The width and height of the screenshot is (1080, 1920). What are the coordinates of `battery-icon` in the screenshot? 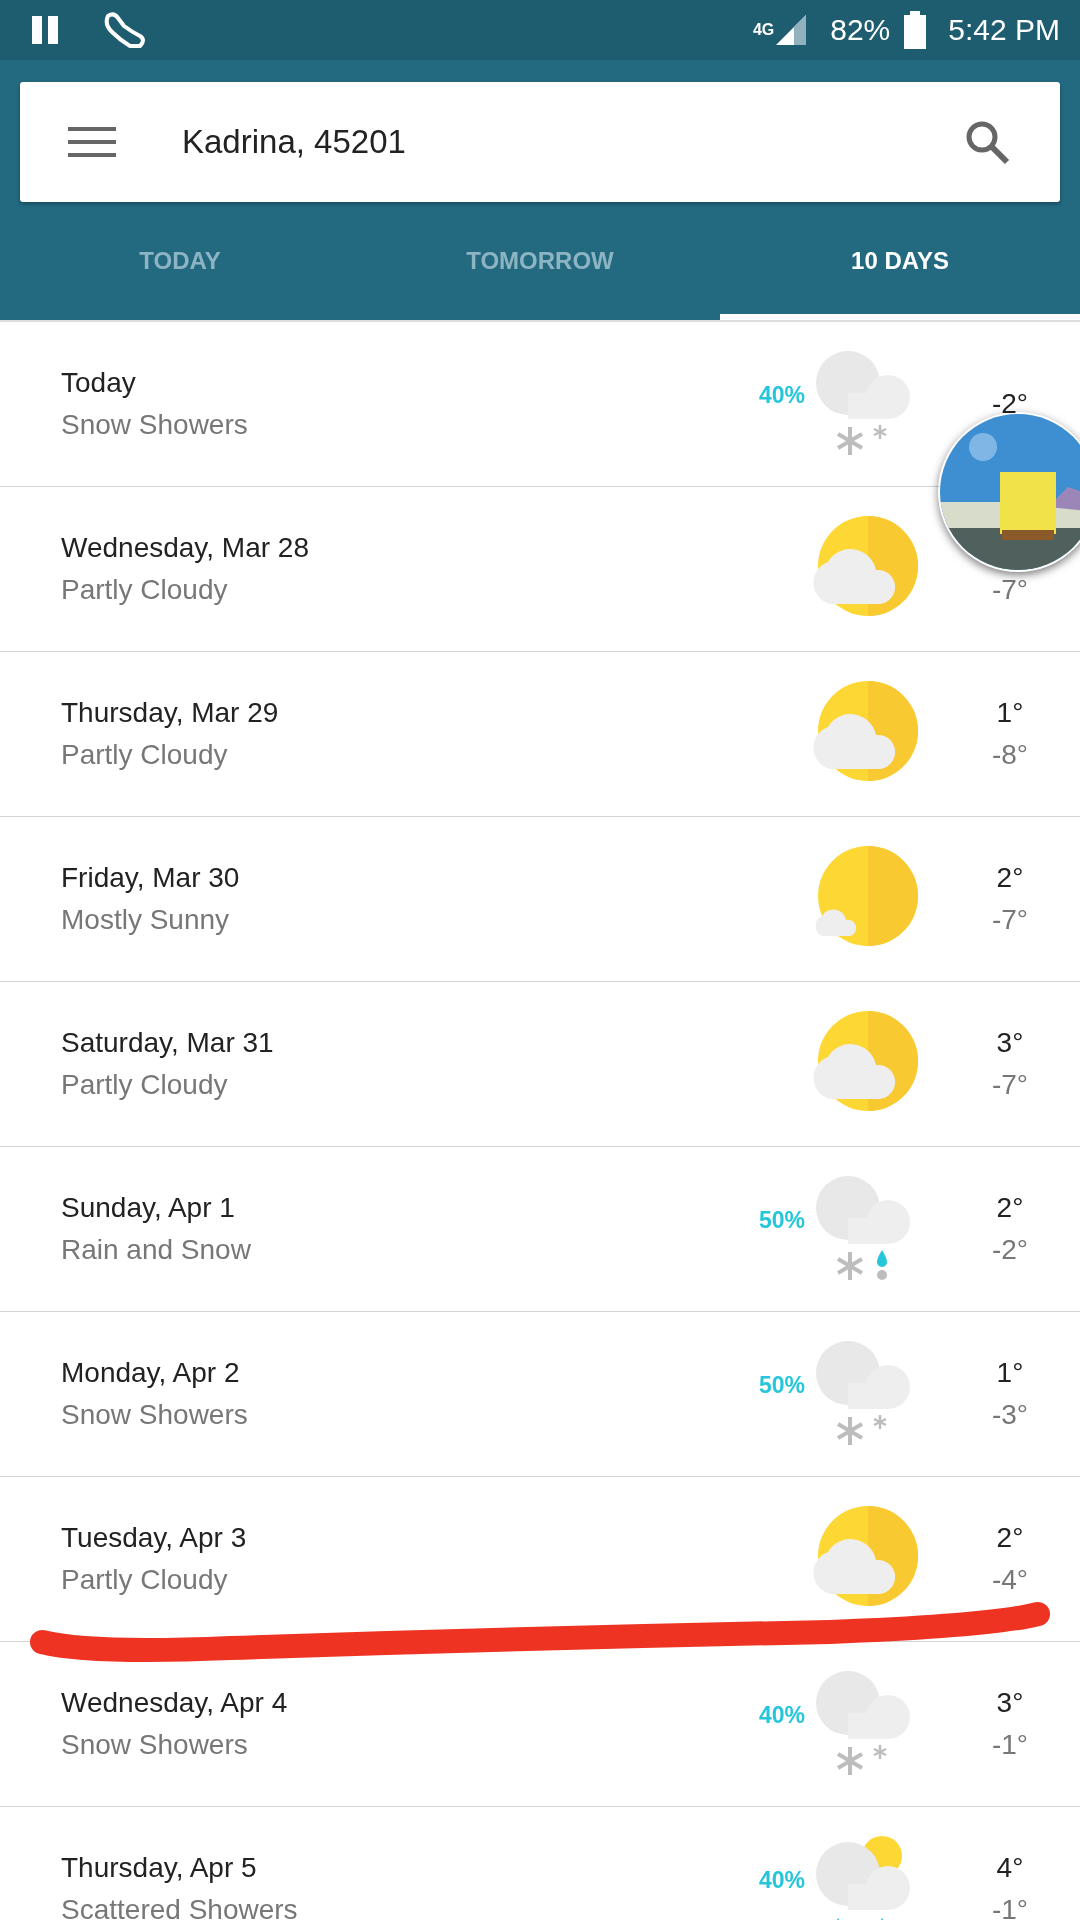 It's located at (915, 30).